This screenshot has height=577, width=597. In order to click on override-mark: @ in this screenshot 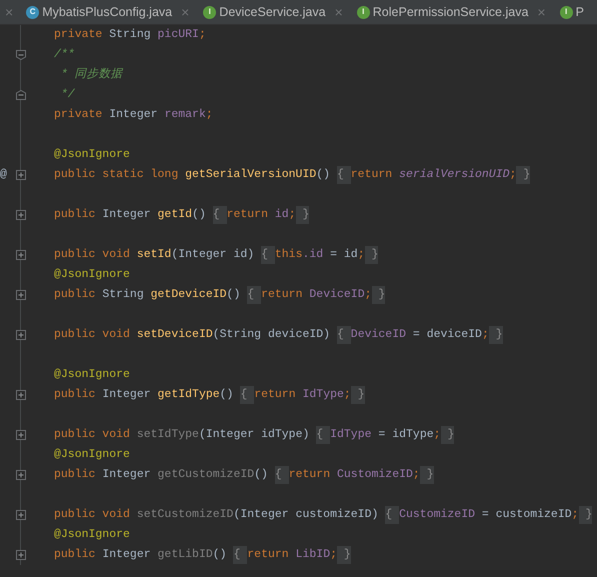, I will do `click(3, 175)`.